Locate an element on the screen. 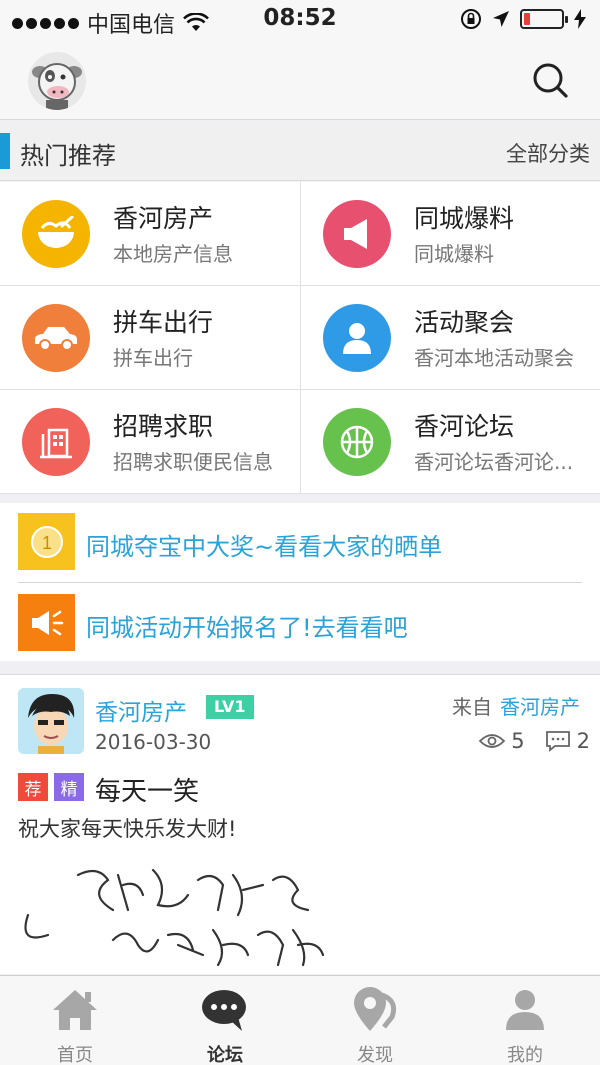  category-name: 拼车出行 is located at coordinates (163, 322).